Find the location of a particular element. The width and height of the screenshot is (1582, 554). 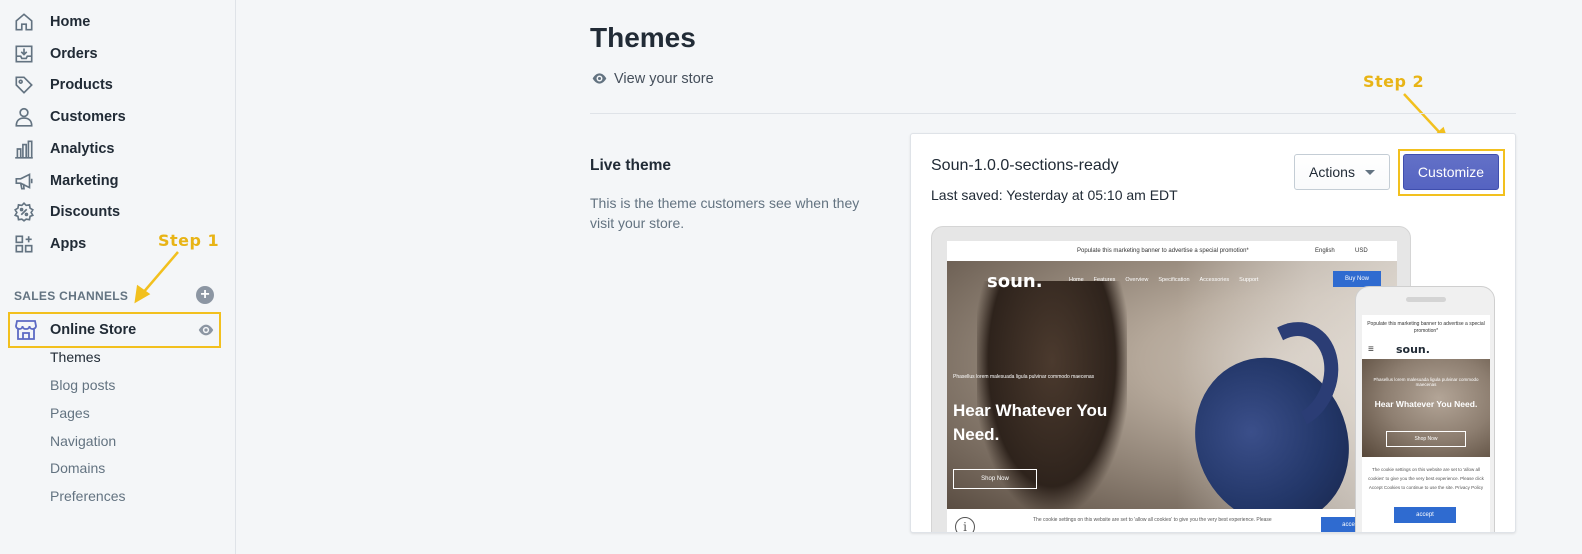

sidebar-item-home: Home is located at coordinates (117, 22).